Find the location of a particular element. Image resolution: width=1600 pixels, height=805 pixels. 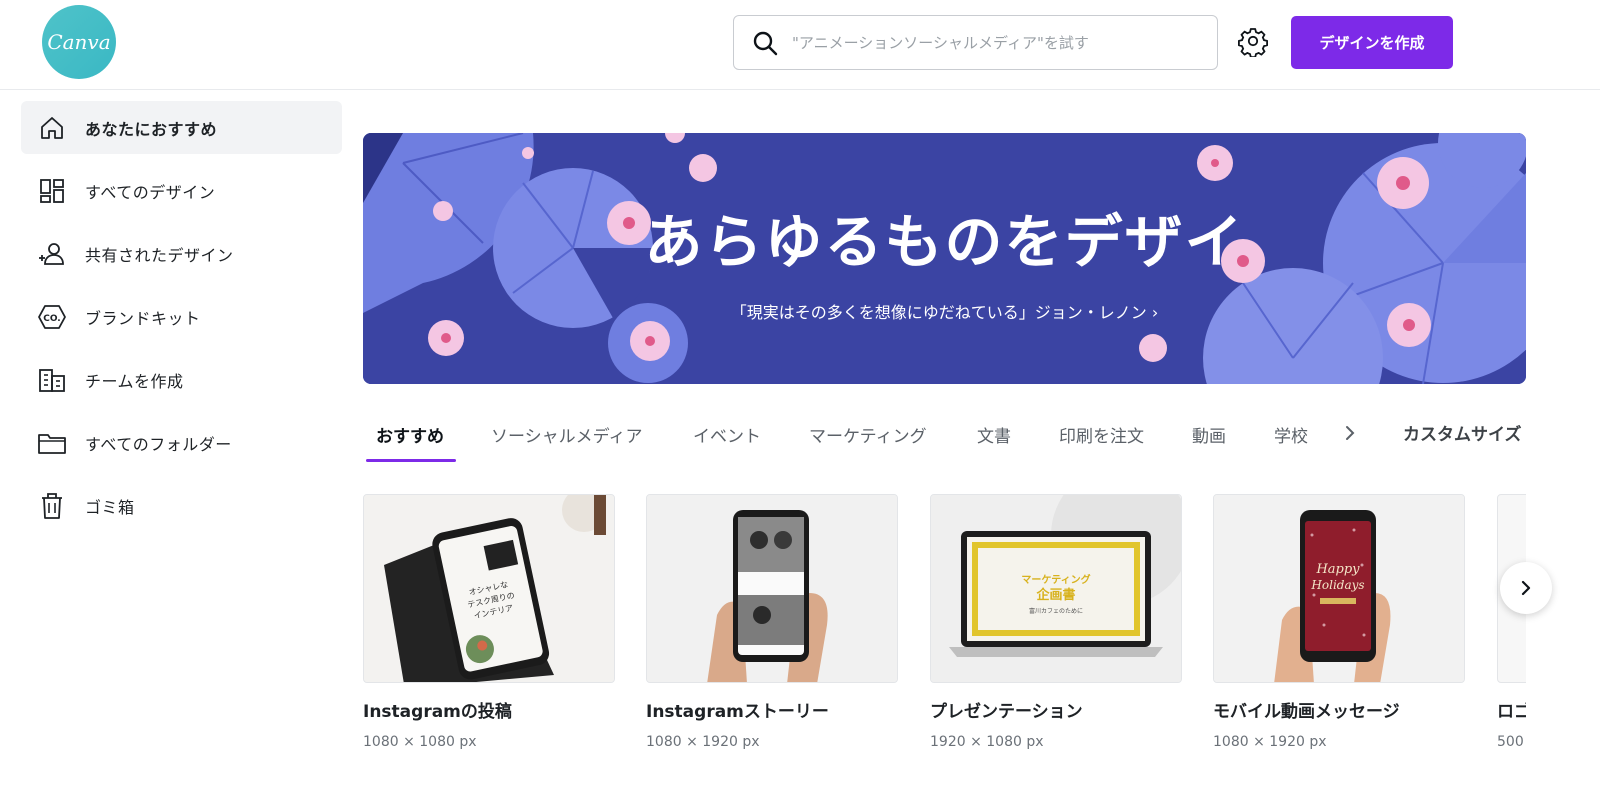

template-size: 500 is located at coordinates (1510, 742).